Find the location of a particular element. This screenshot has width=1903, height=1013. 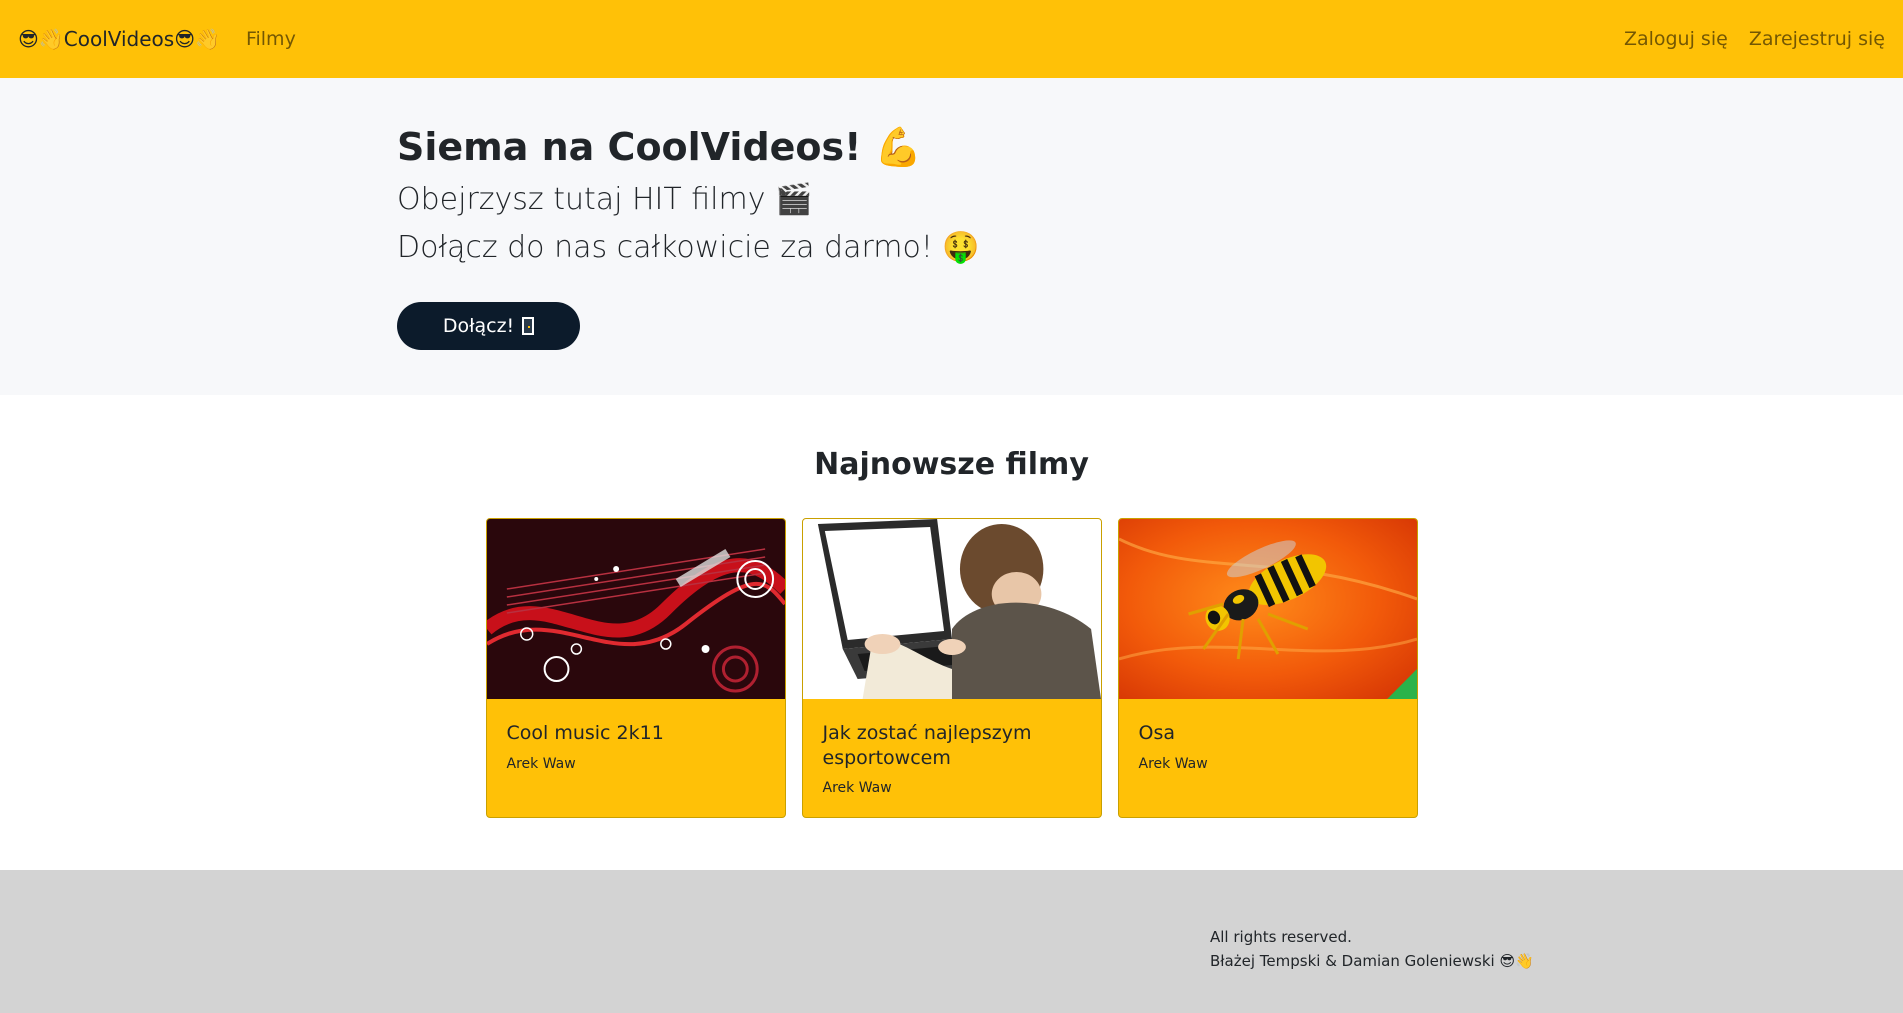

video-card-body: Cool music 2k11 Arek Waw is located at coordinates (636, 735).